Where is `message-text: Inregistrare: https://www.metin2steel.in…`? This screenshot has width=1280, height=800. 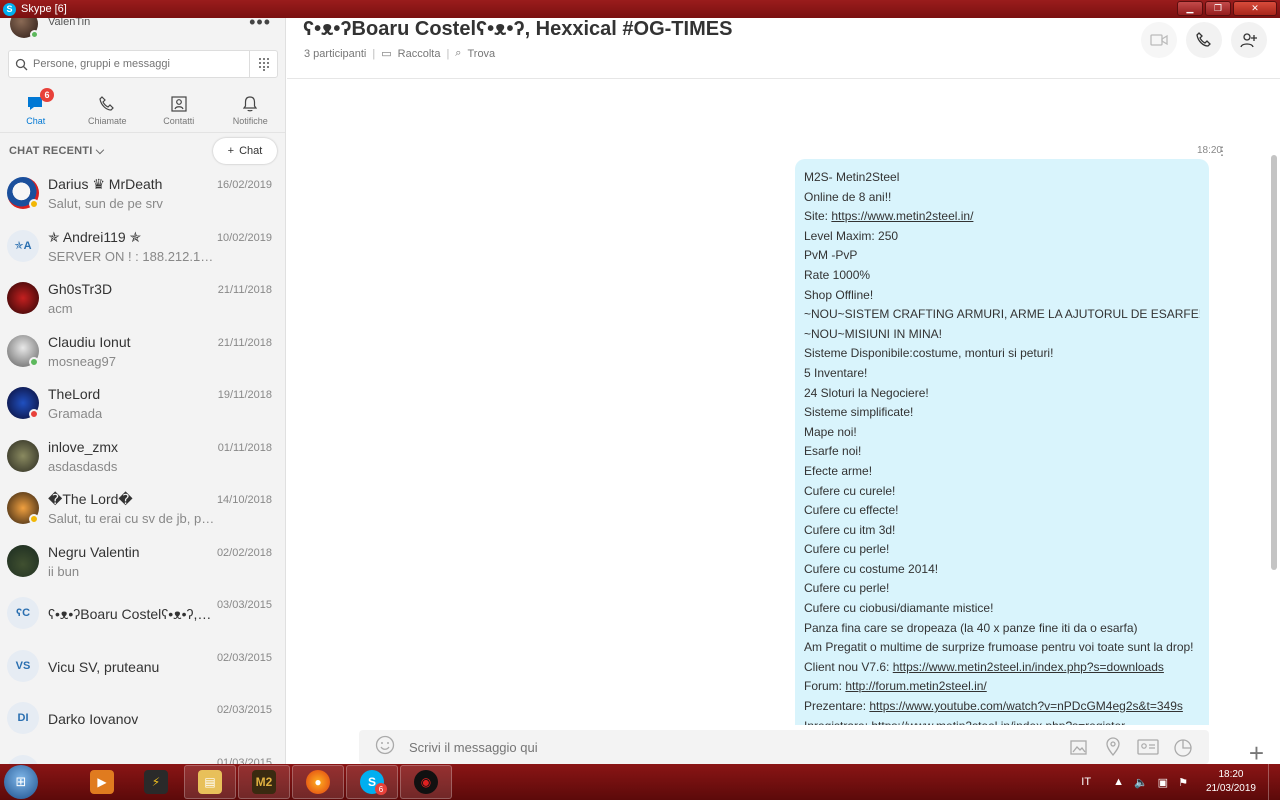
message-text: Inregistrare: https://www.metin2steel.in… is located at coordinates (964, 722).